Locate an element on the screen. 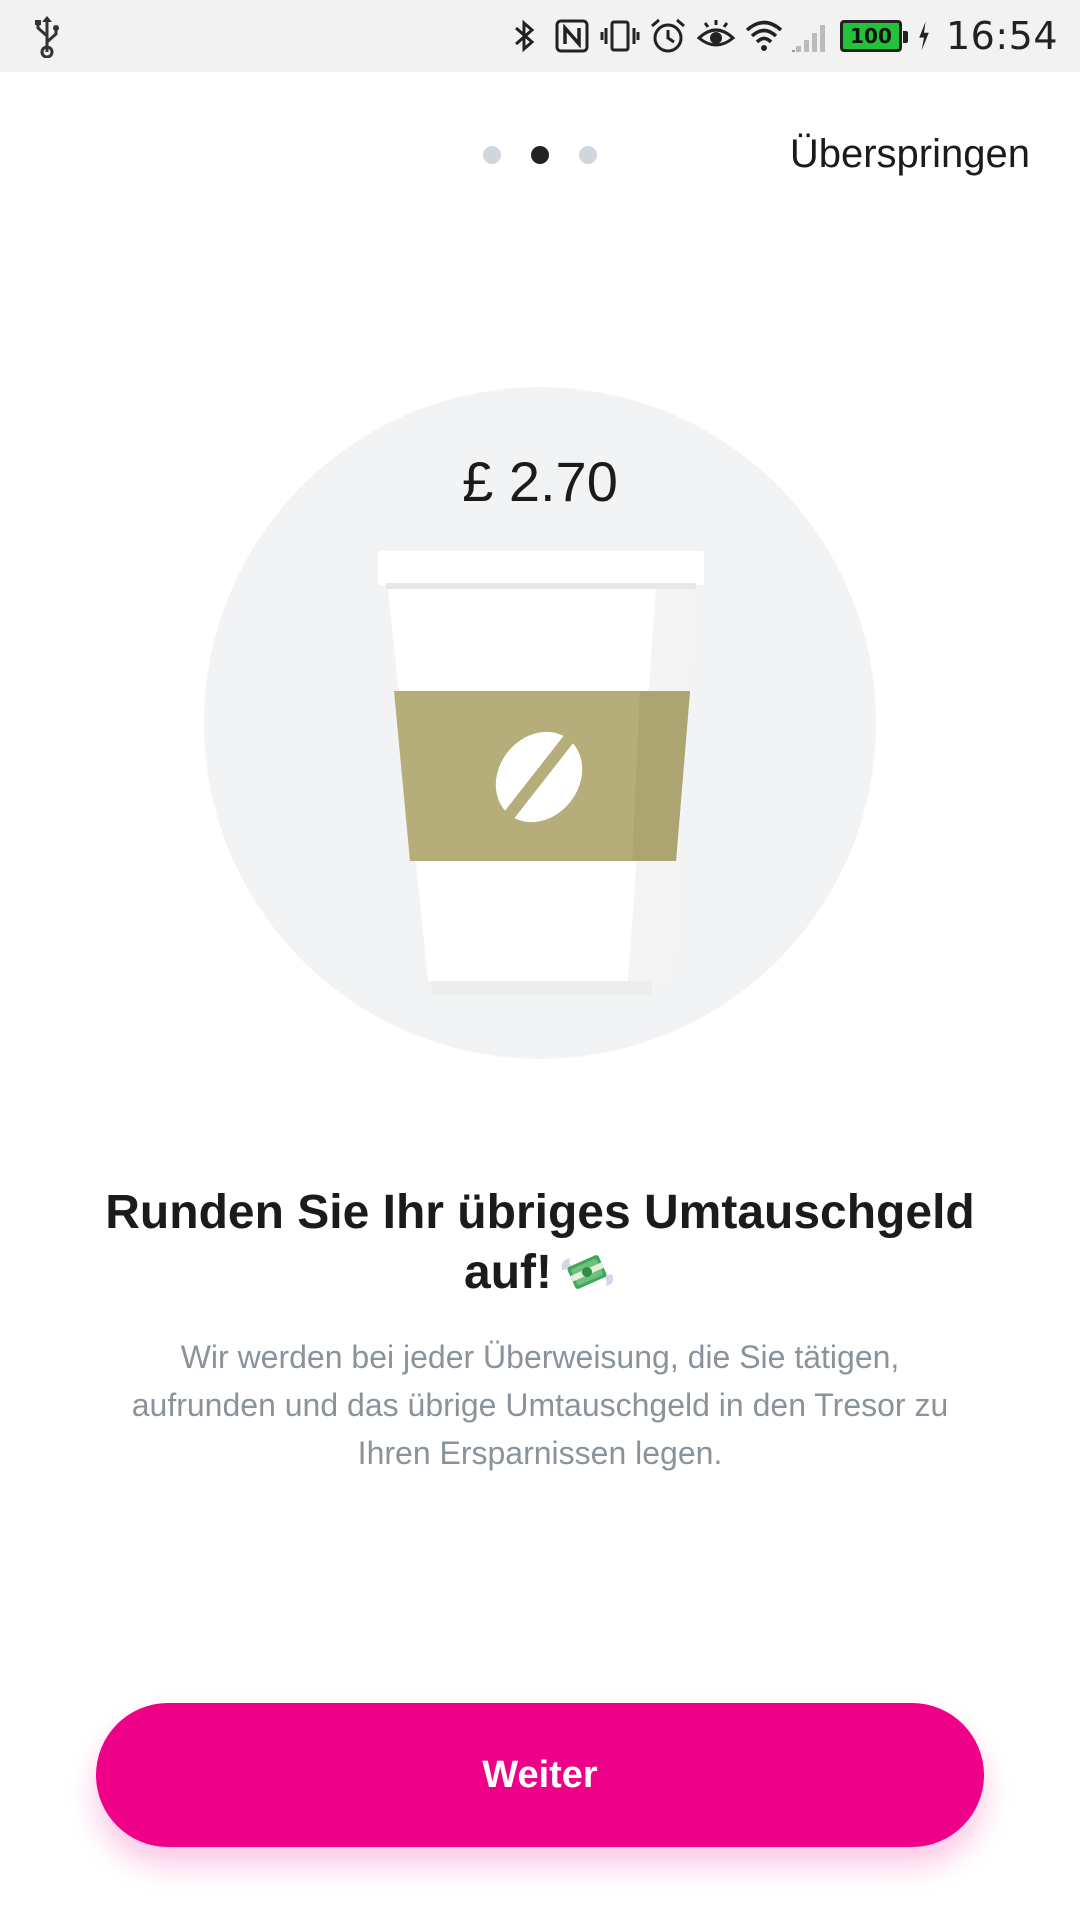 This screenshot has width=1080, height=1920. page-dot-2-active is located at coordinates (540, 155).